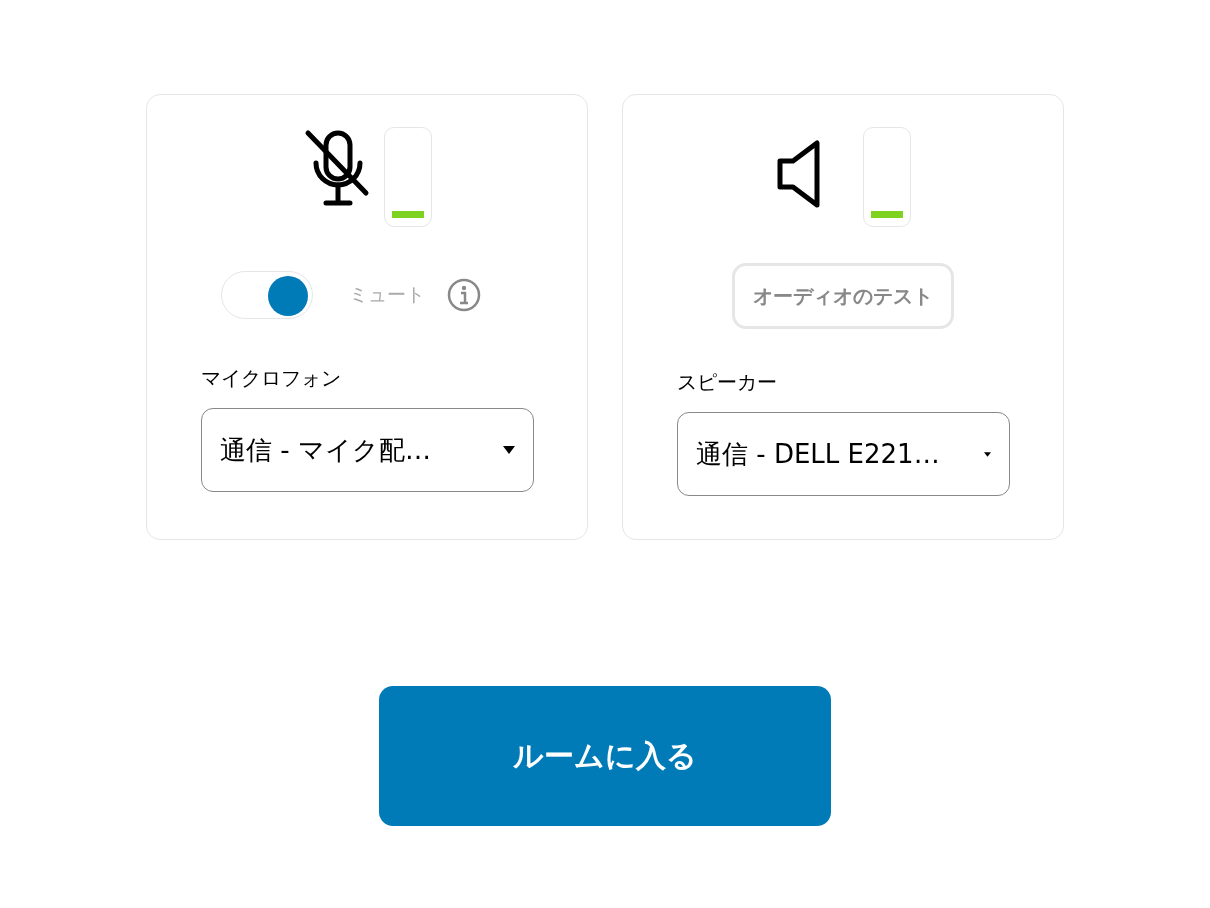  What do you see at coordinates (605, 756) in the screenshot?
I see `join-room-button: ルームに入る` at bounding box center [605, 756].